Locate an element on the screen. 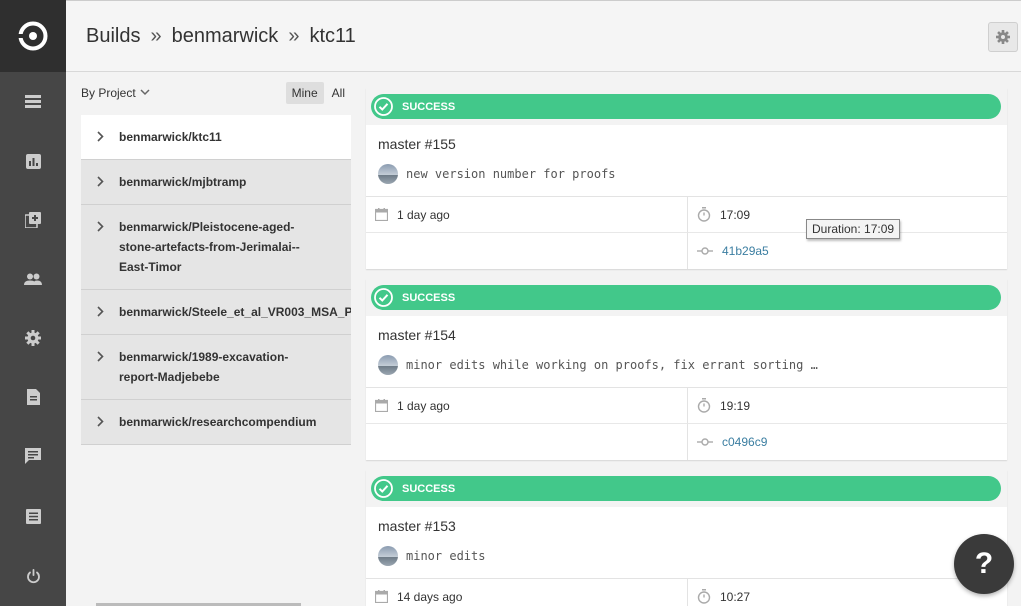 The image size is (1021, 606). nav-docs-button is located at coordinates (33, 397).